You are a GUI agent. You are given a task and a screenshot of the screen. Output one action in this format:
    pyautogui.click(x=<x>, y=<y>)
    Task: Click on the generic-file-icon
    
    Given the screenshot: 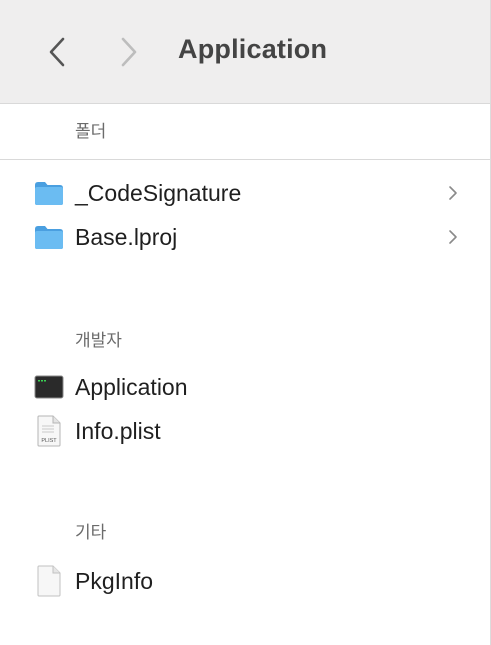 What is the action you would take?
    pyautogui.click(x=49, y=581)
    